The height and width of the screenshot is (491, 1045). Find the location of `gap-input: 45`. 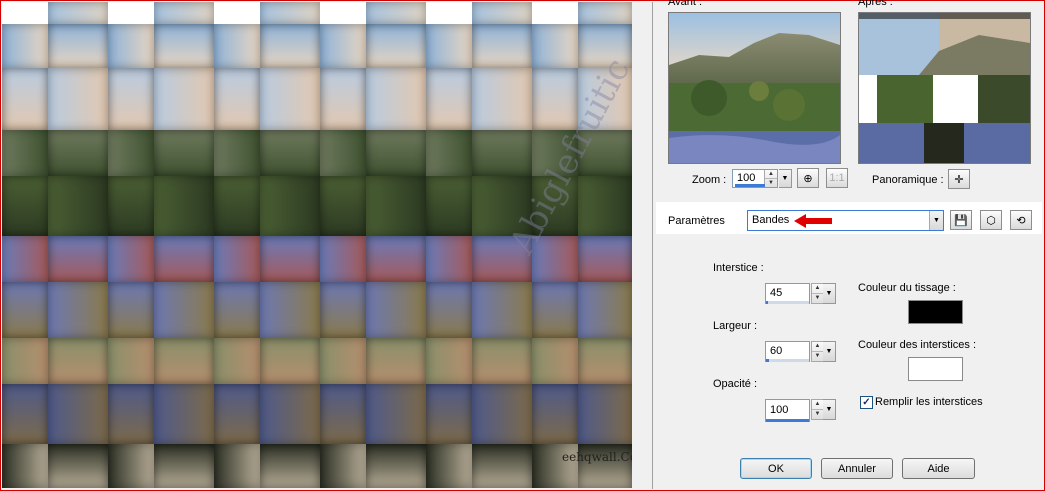

gap-input: 45 is located at coordinates (787, 293).